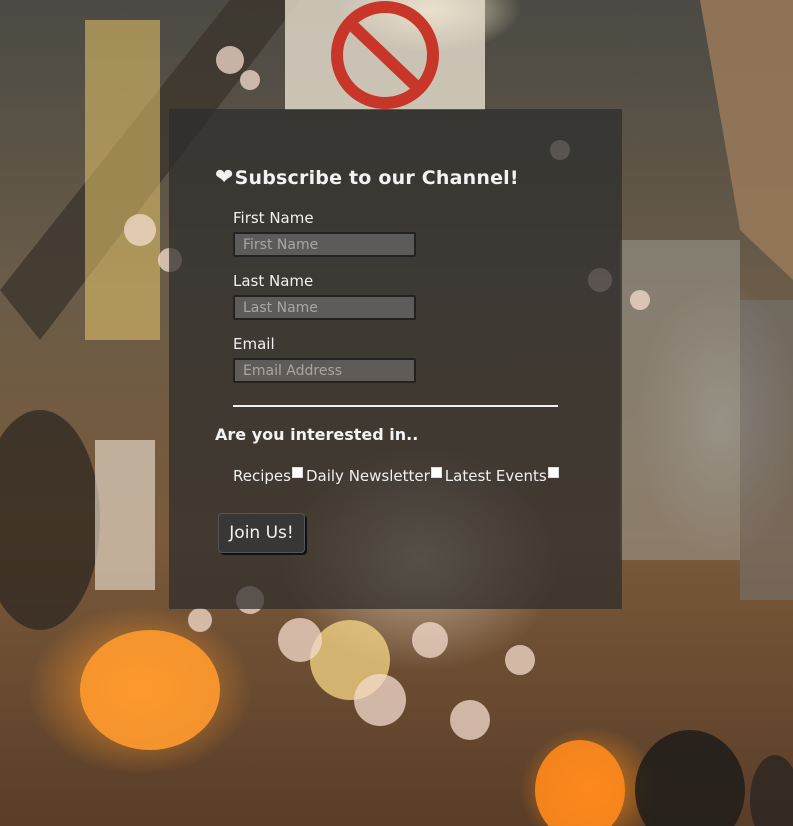  I want to click on interests-title: Are you interested in.., so click(317, 434).